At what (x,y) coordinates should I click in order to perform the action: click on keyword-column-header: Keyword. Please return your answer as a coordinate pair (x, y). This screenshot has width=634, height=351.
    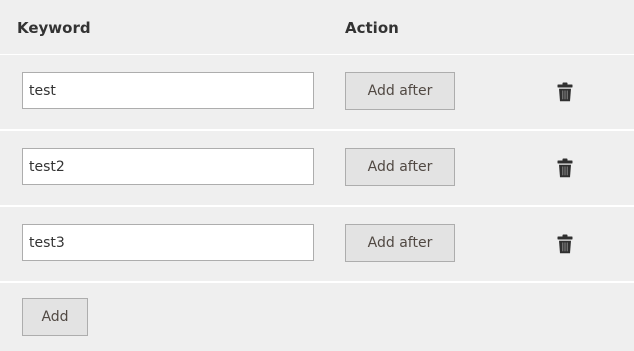
    Looking at the image, I should click on (54, 28).